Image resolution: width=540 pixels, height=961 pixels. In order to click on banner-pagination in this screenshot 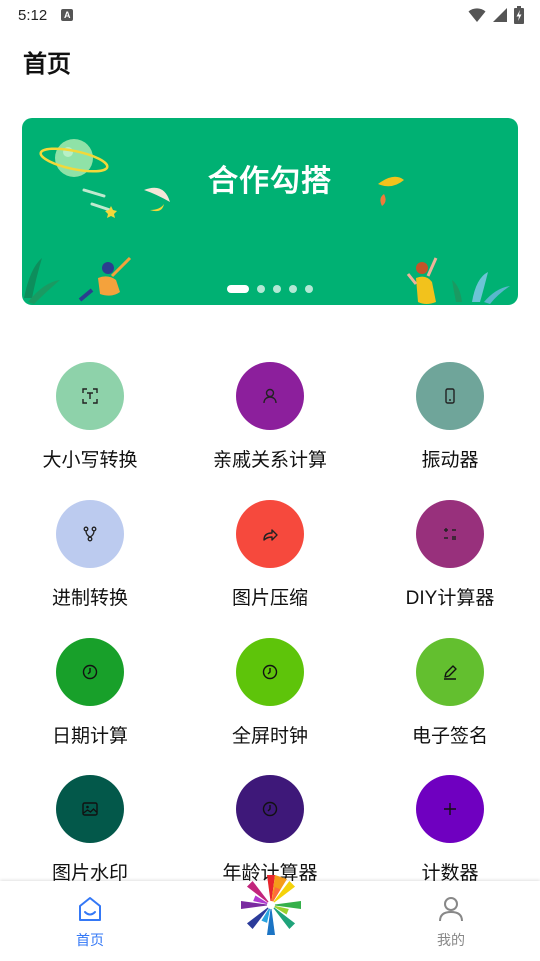, I will do `click(270, 289)`.